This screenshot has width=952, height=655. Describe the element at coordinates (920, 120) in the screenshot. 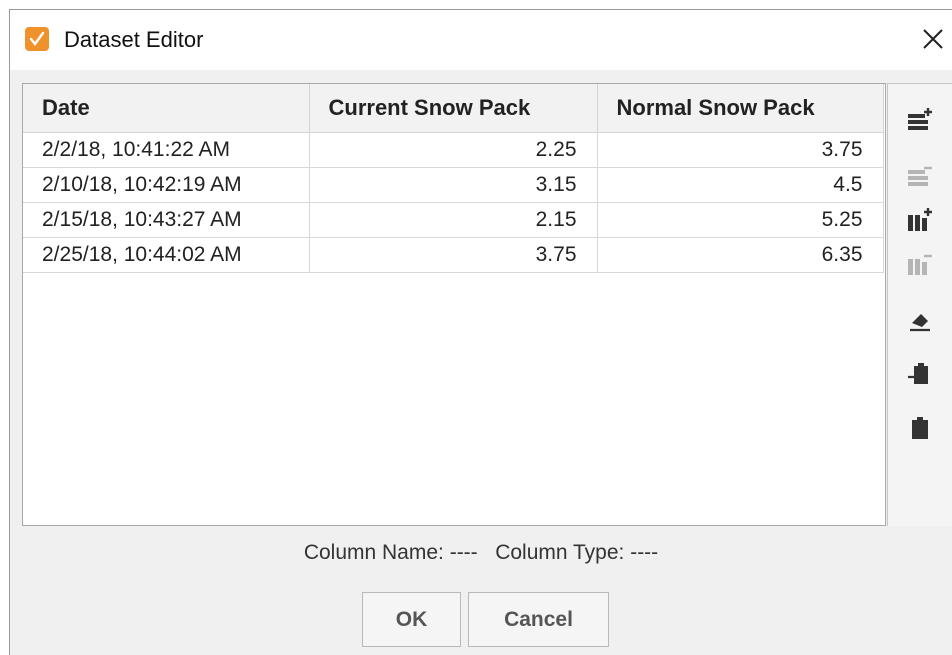

I see `add-row-icon` at that location.